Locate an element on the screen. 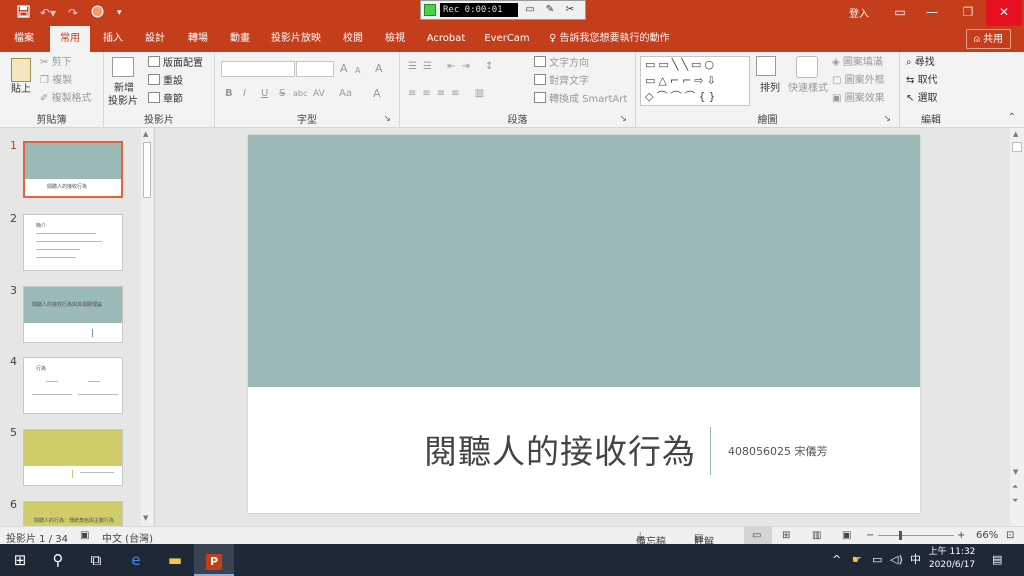  change-case-button: Aa is located at coordinates (345, 94).